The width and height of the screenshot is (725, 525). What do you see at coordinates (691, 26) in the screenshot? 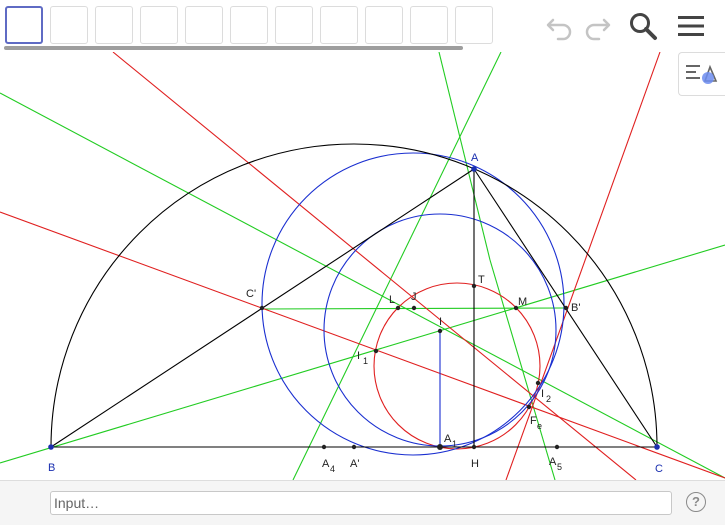
I see `menu-icon` at bounding box center [691, 26].